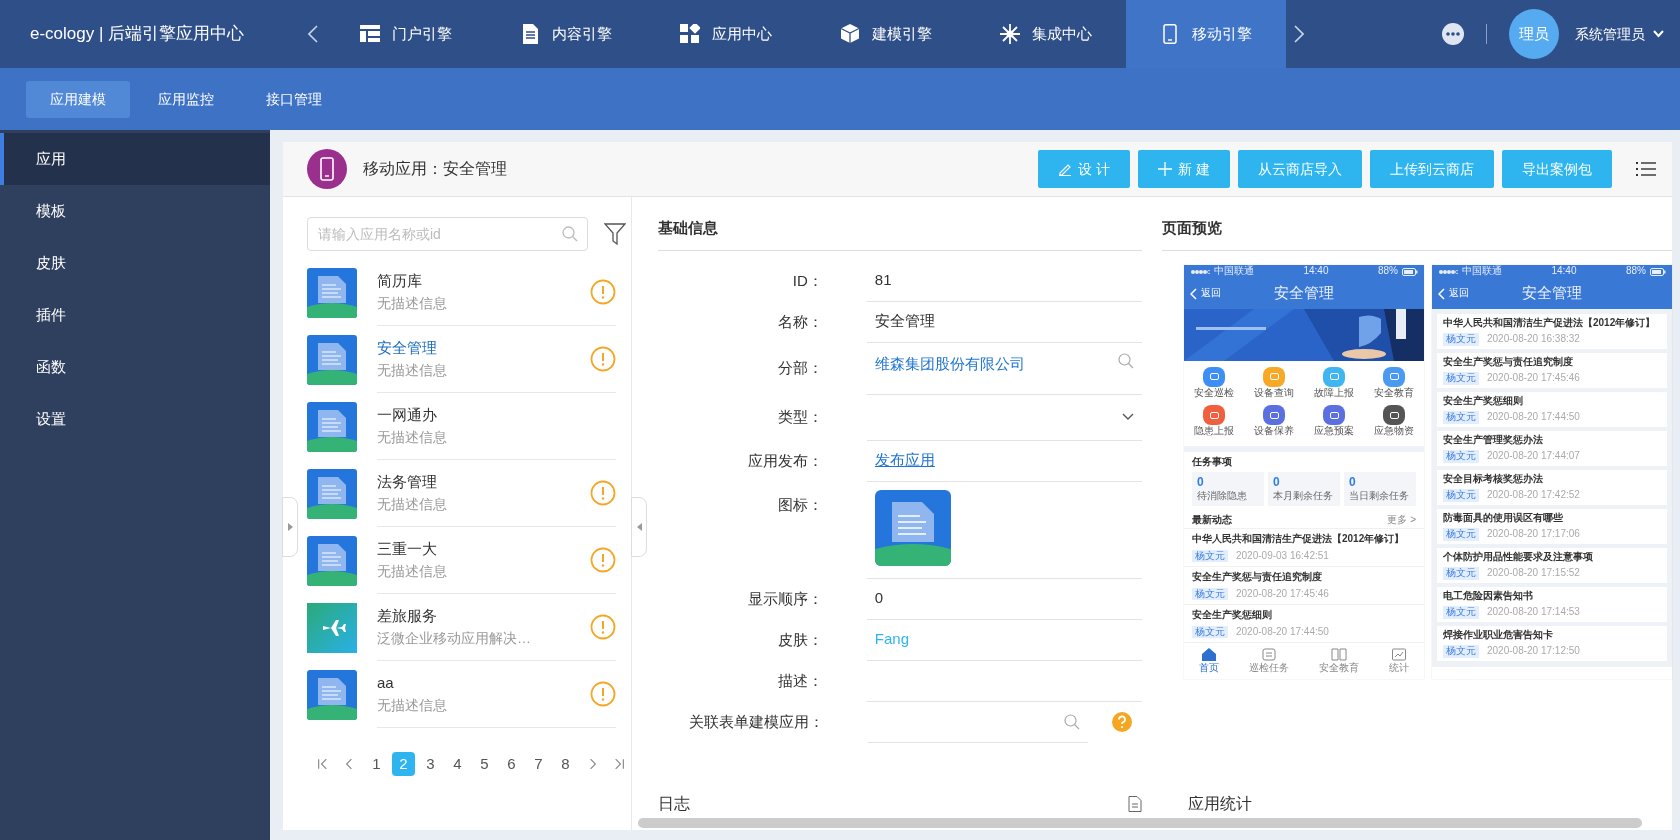  I want to click on app-description: 无描述信息, so click(412, 437).